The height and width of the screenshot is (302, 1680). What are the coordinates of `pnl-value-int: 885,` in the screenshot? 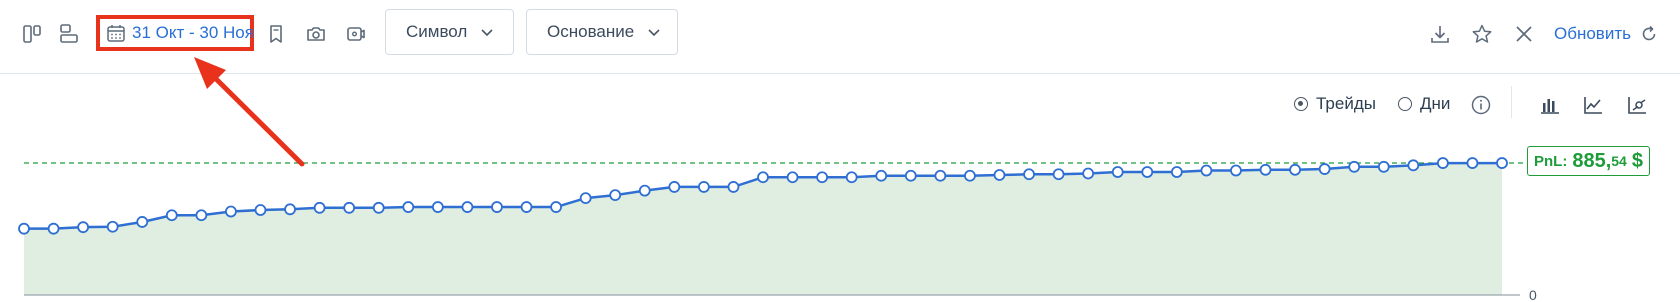 It's located at (1592, 160).